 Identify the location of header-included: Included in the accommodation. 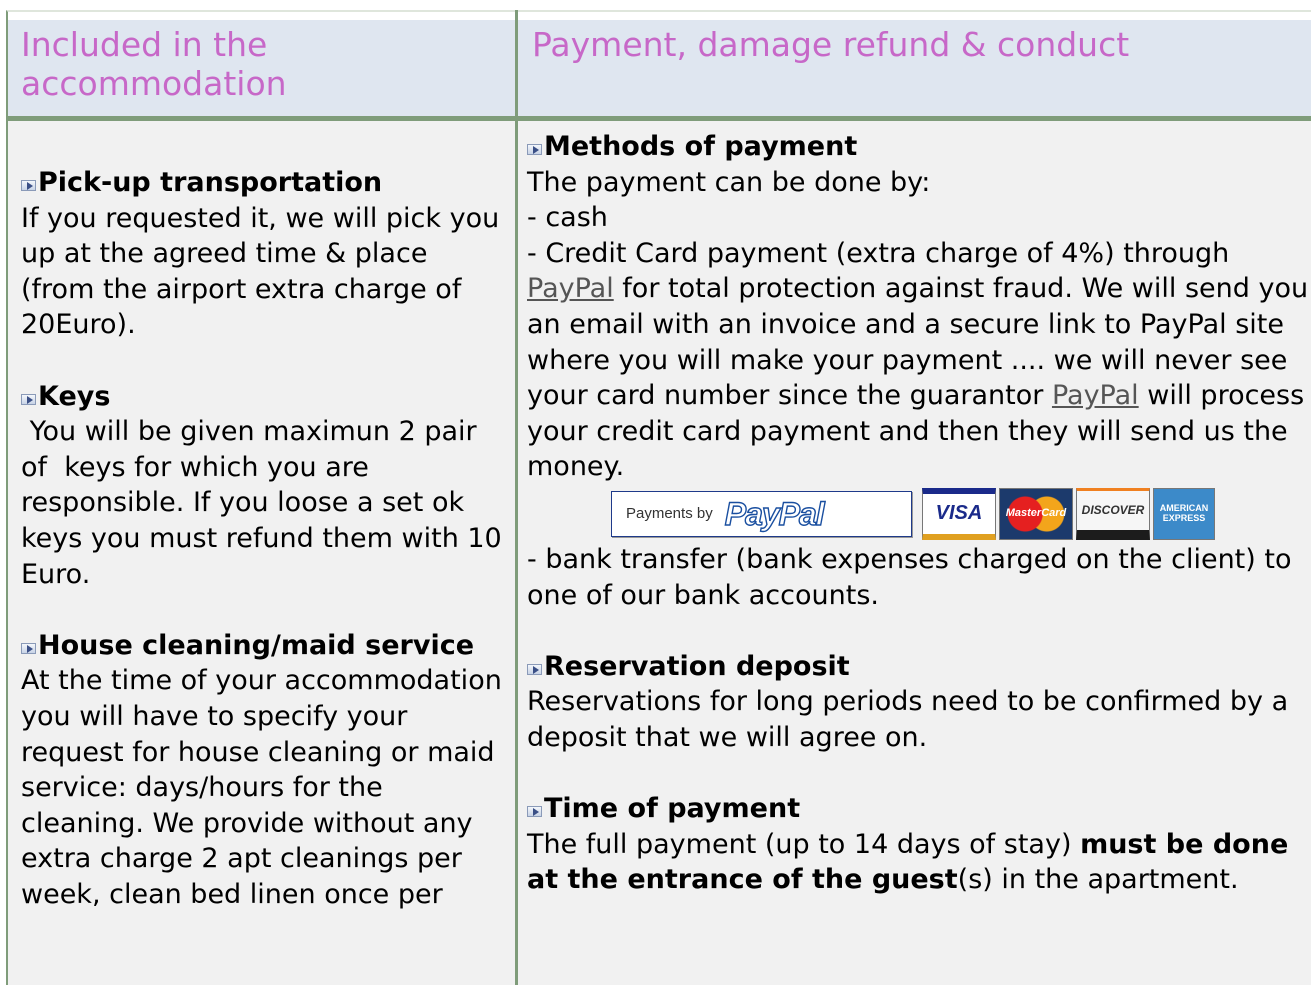
(261, 68).